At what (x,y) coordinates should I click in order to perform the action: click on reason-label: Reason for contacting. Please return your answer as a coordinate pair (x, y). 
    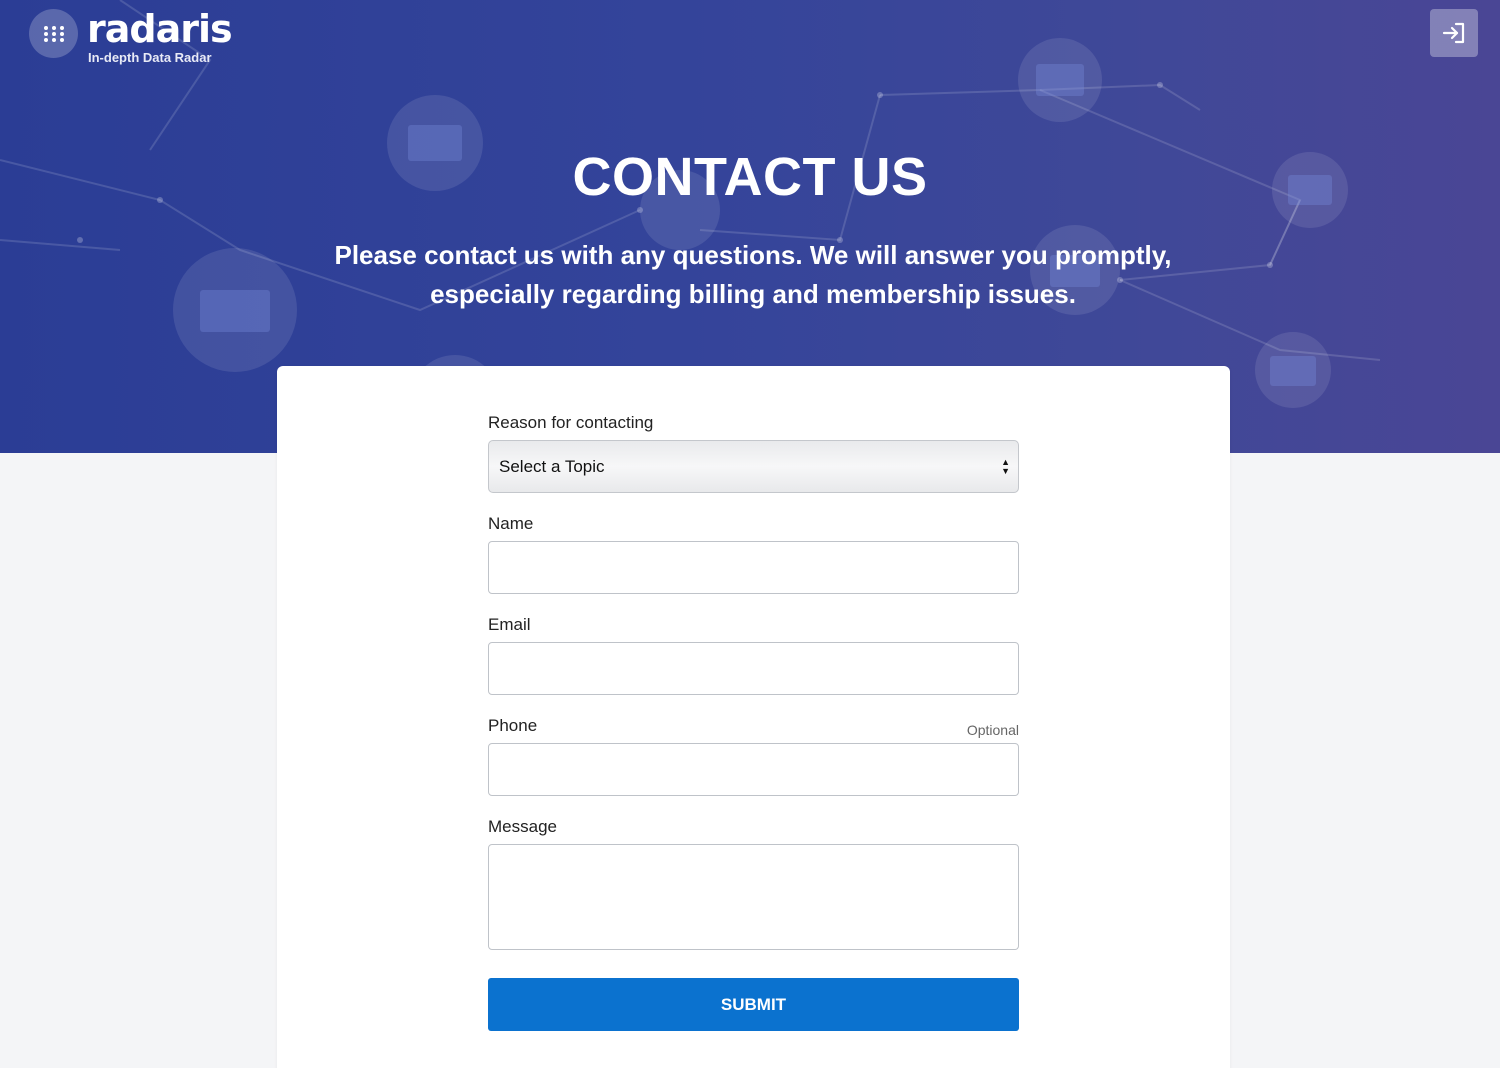
    Looking at the image, I should click on (571, 422).